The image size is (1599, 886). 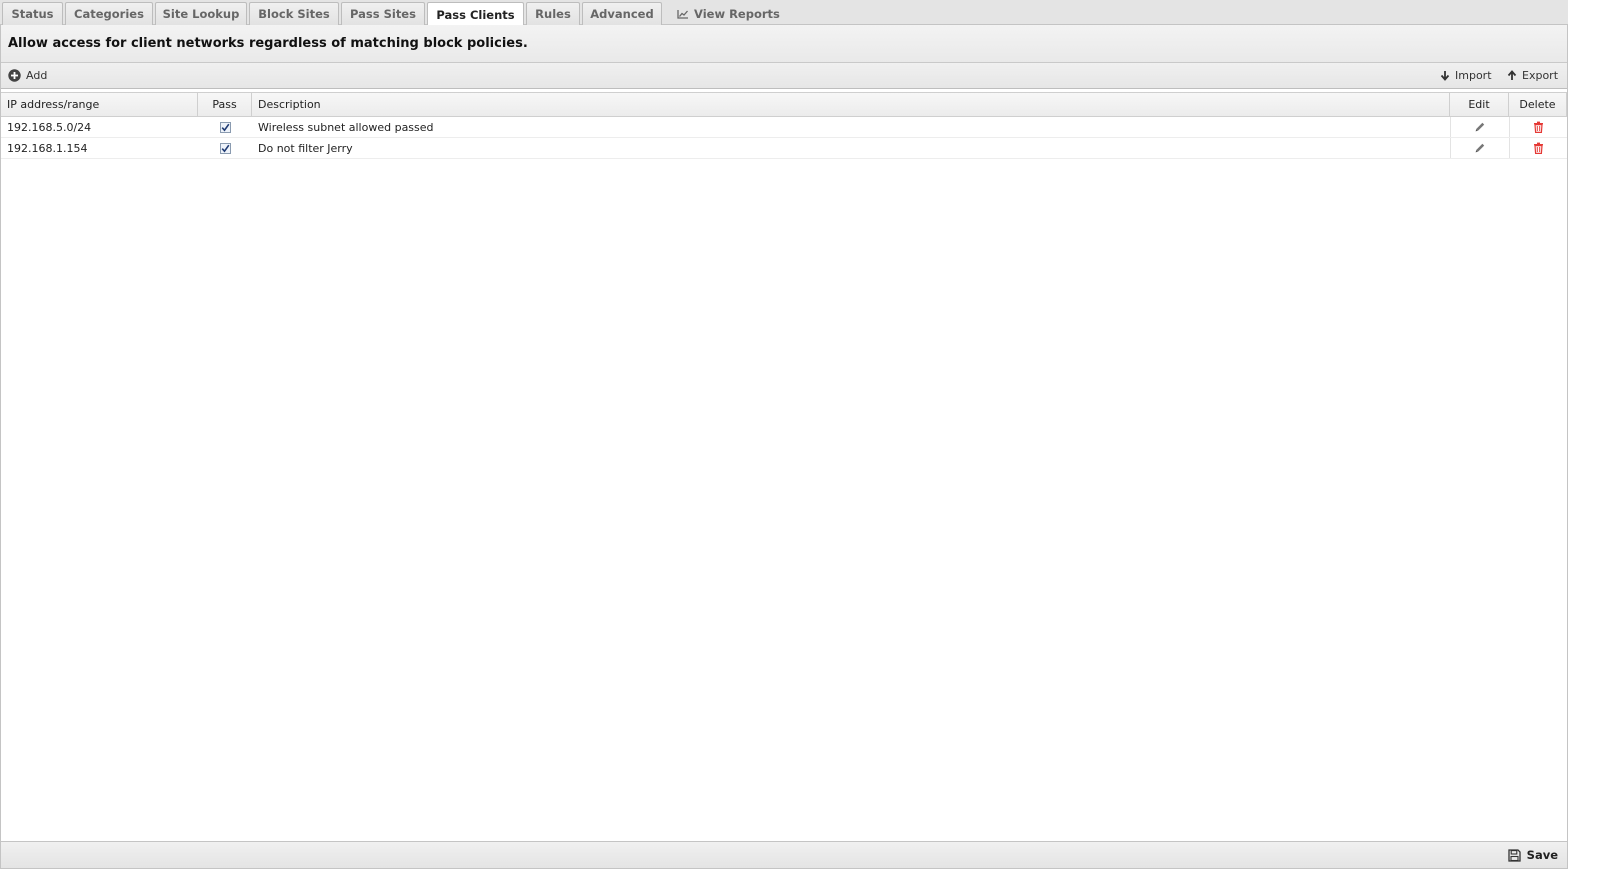 I want to click on save-label: Save, so click(x=1542, y=855).